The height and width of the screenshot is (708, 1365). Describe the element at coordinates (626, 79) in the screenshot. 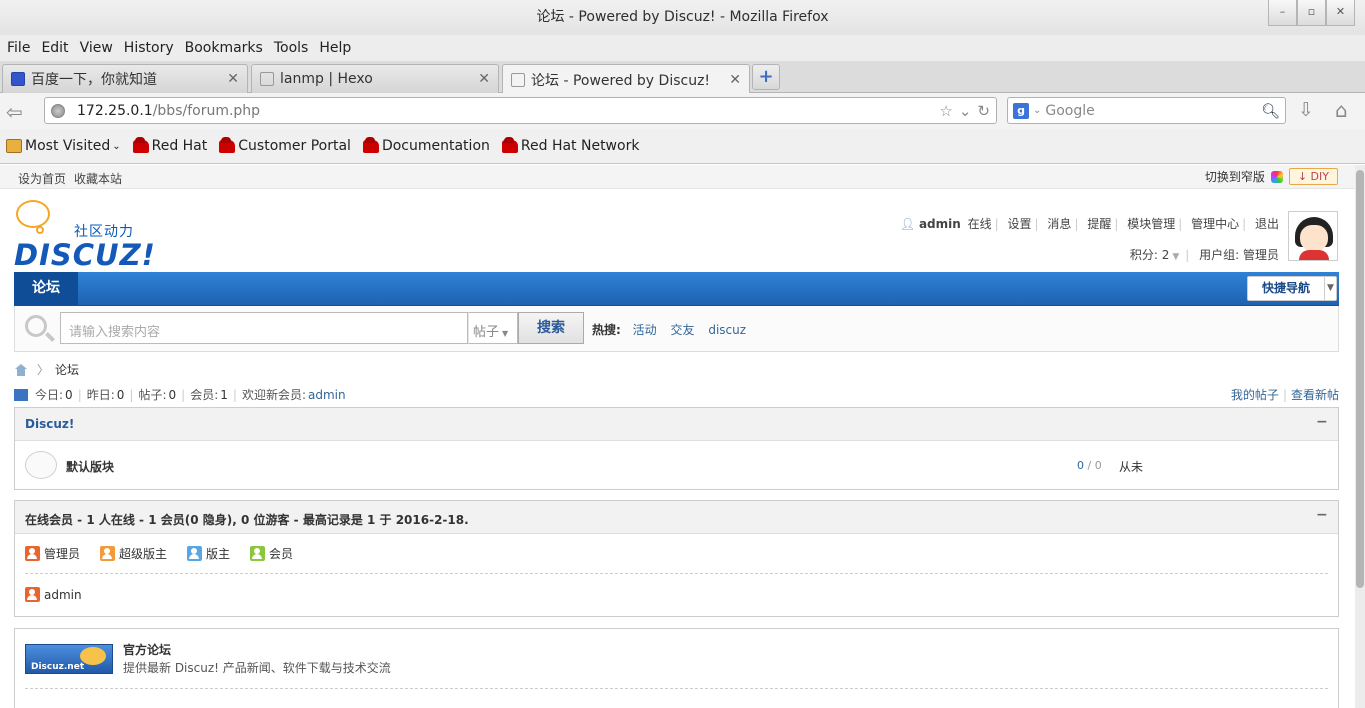

I see `tab-discuz: 论坛 - Powered by Discuz! ✕` at that location.